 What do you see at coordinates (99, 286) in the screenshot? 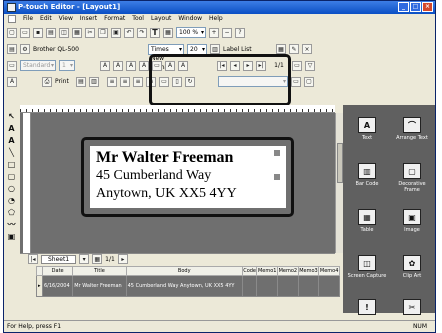
I see `title-cell: Mr Walter Freeman` at bounding box center [99, 286].